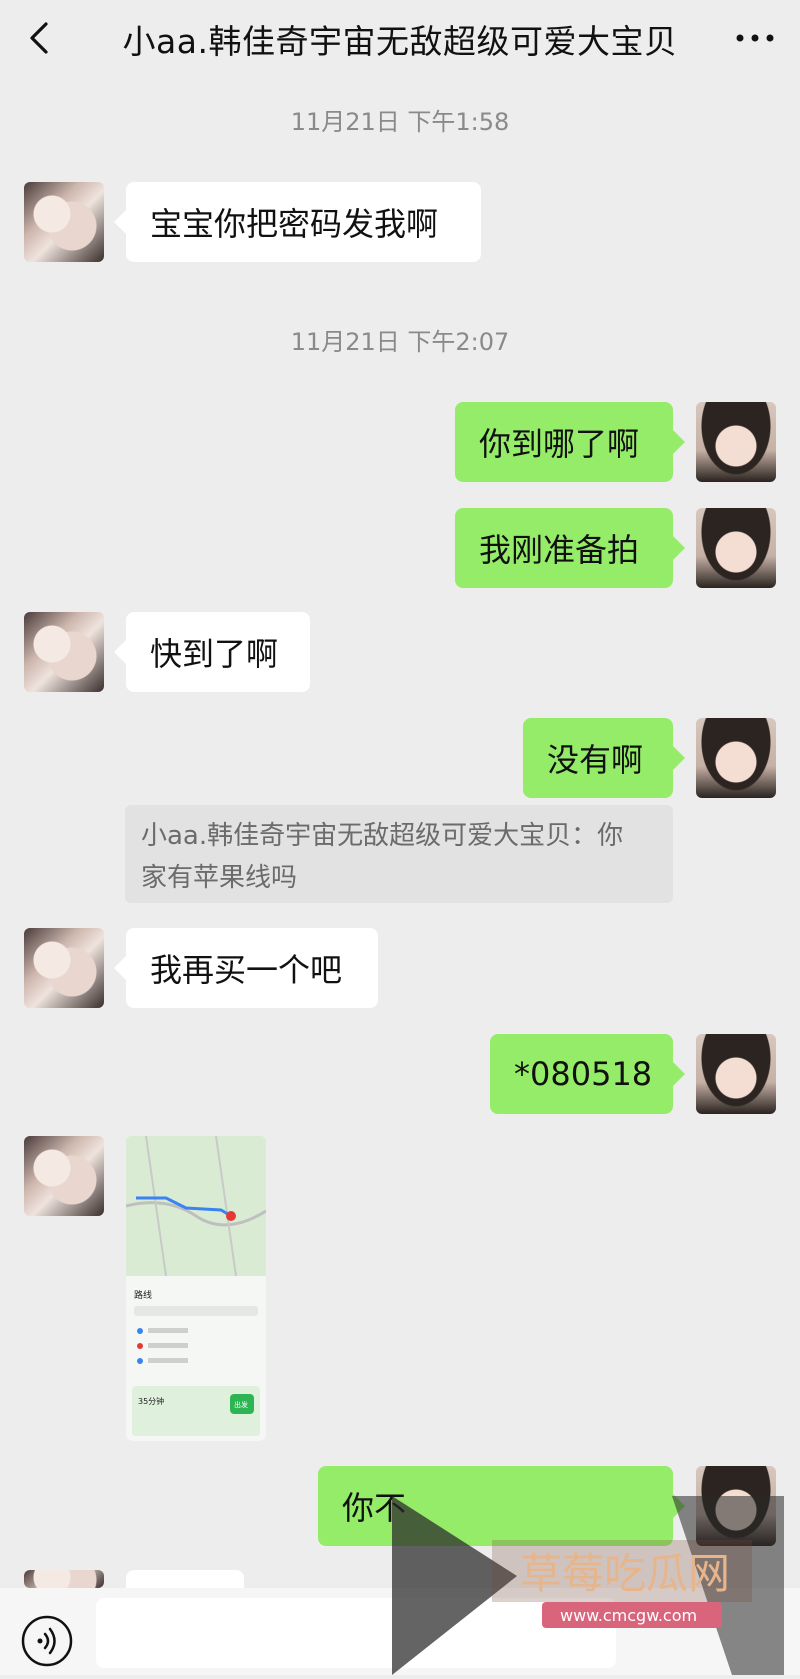 The image size is (800, 1679). What do you see at coordinates (143, 1295) in the screenshot?
I see `map-panel-title: 路线` at bounding box center [143, 1295].